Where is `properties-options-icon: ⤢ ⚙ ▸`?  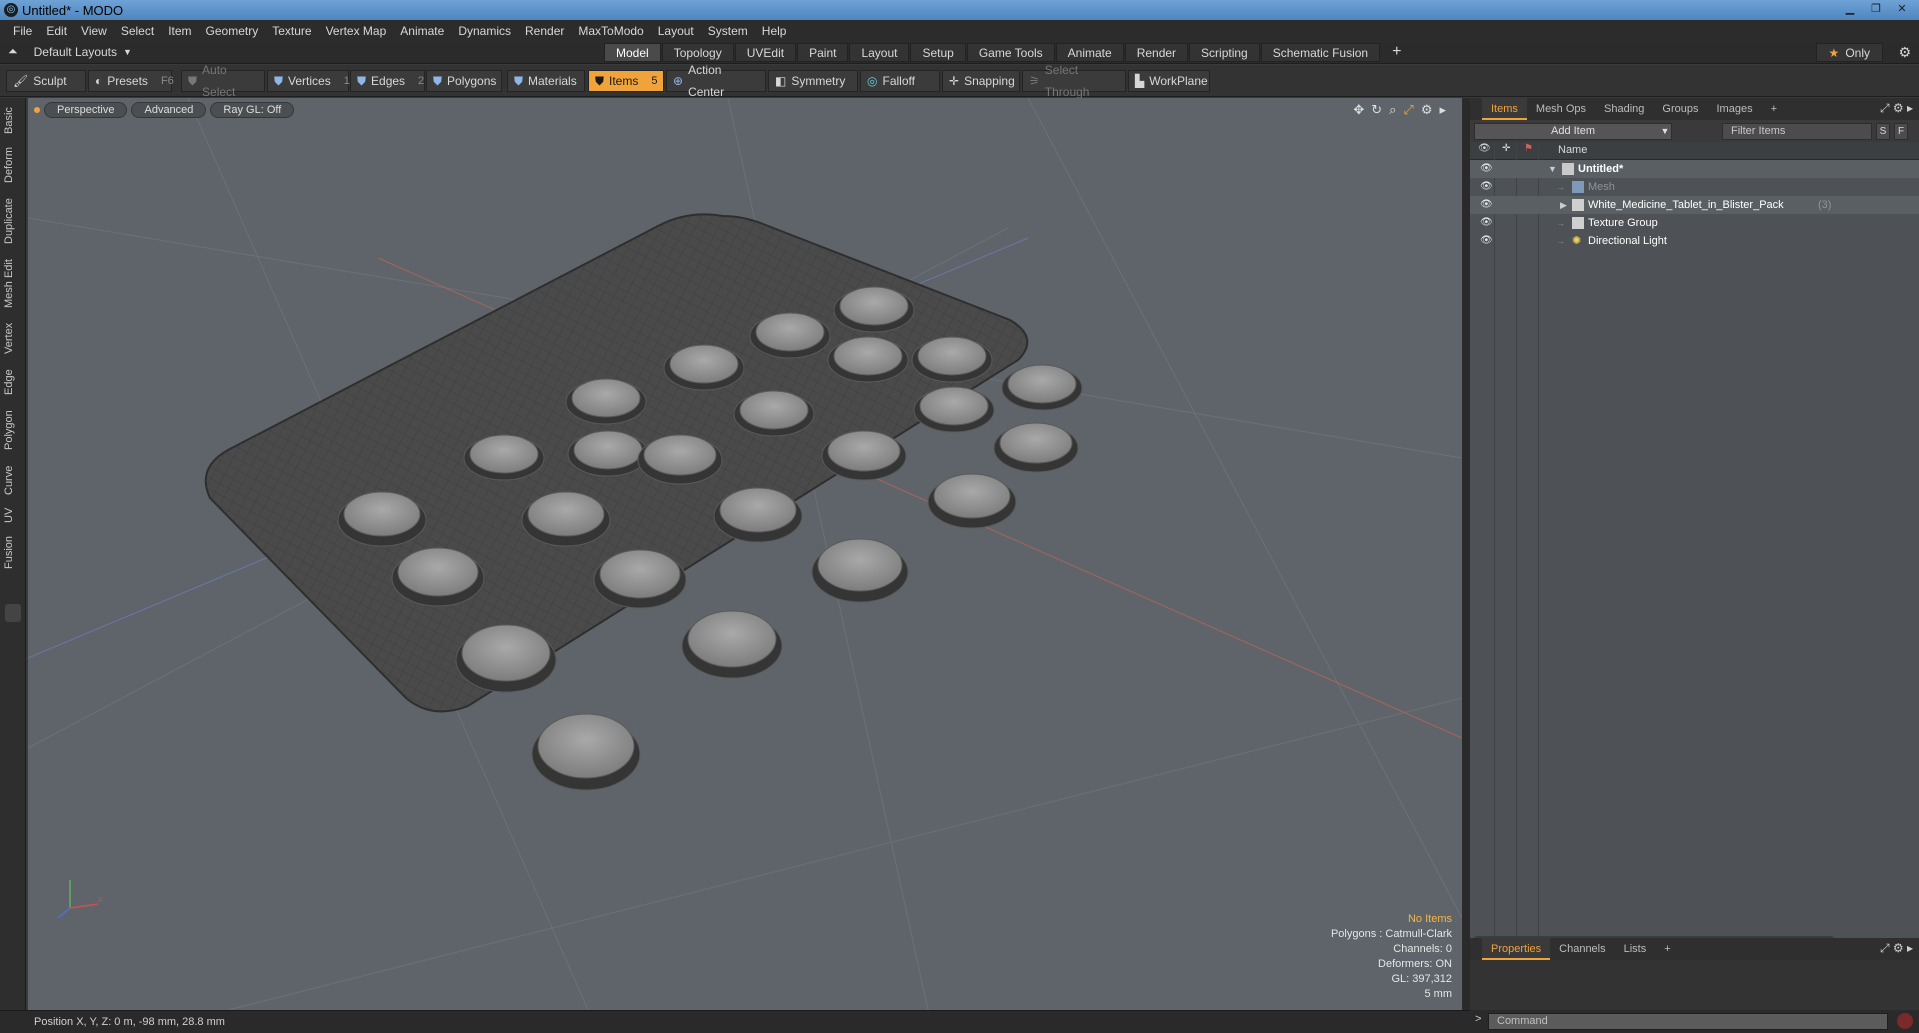
properties-options-icon: ⤢ ⚙ ▸ is located at coordinates (1896, 948).